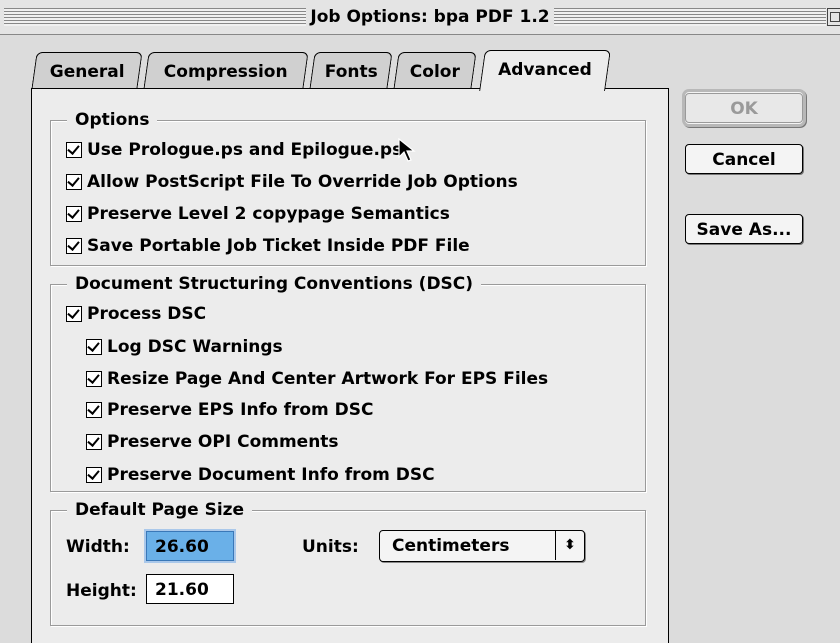 The height and width of the screenshot is (643, 840). Describe the element at coordinates (348, 562) in the screenshot. I see `page-size-group: Default Page Size` at that location.